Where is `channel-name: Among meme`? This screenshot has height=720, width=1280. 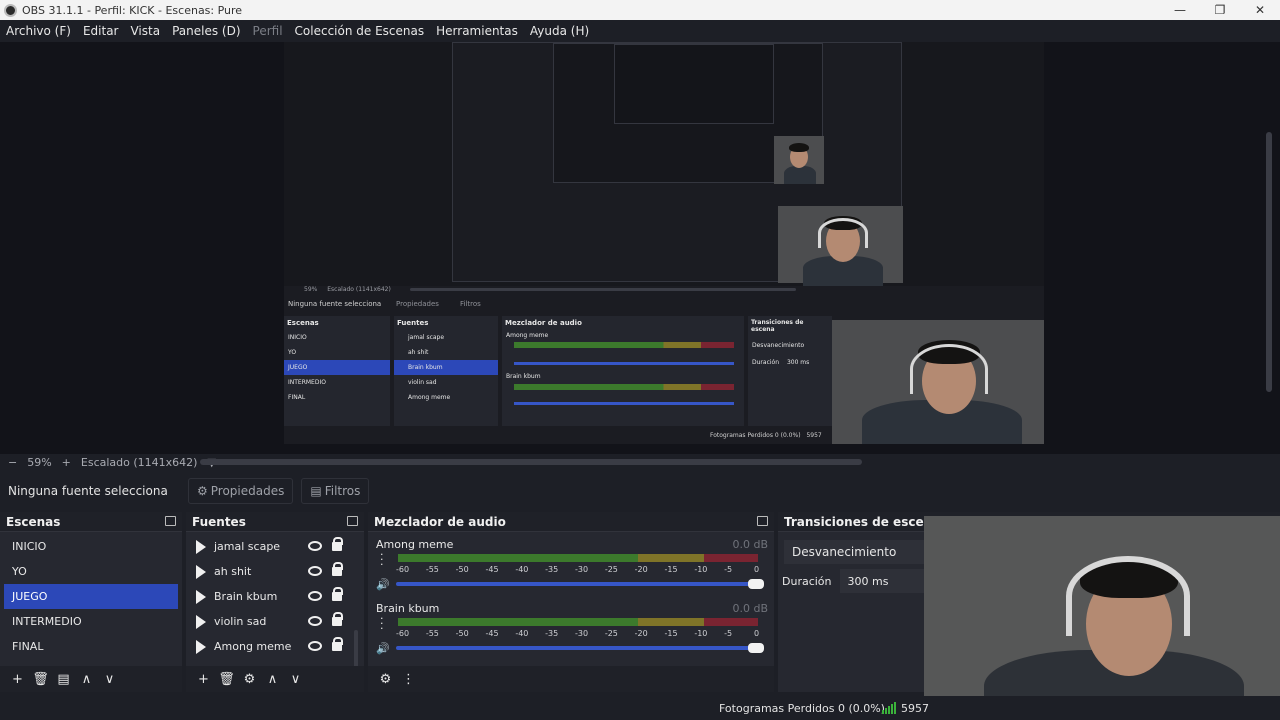
channel-name: Among meme is located at coordinates (415, 544).